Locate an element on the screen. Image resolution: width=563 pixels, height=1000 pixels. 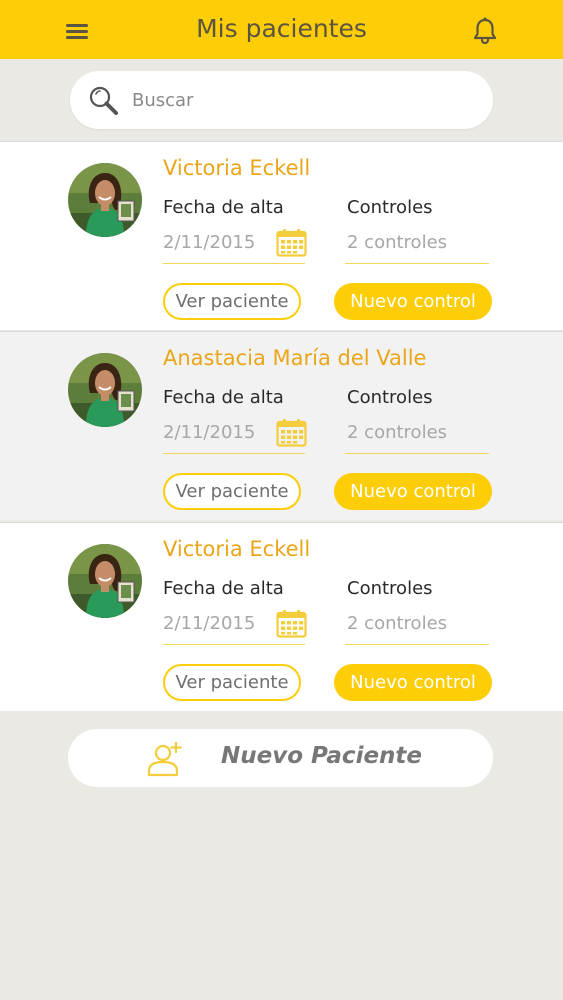
bell-icon is located at coordinates (485, 31).